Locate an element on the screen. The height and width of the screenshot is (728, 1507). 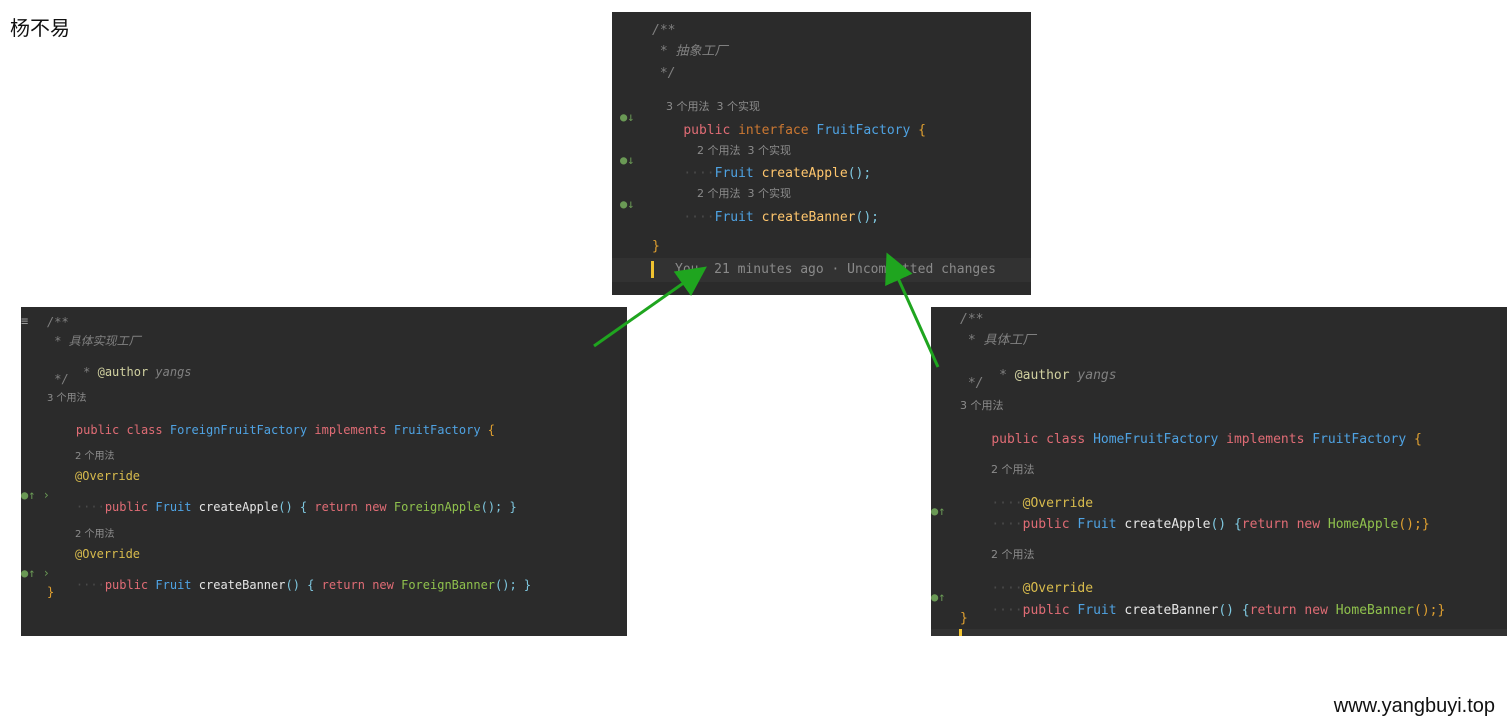
arrow-left-to-interface is located at coordinates (650, 307).